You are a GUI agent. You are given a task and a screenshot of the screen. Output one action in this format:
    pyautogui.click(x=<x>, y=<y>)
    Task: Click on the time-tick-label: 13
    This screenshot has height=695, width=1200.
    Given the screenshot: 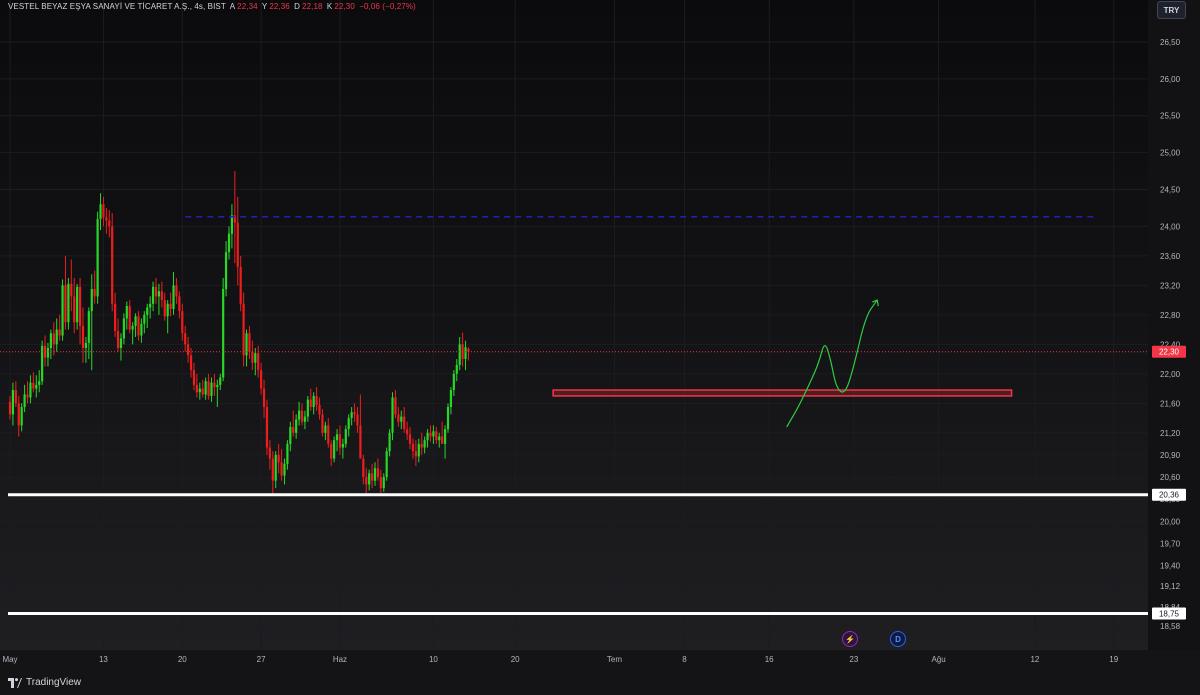 What is the action you would take?
    pyautogui.click(x=103, y=659)
    